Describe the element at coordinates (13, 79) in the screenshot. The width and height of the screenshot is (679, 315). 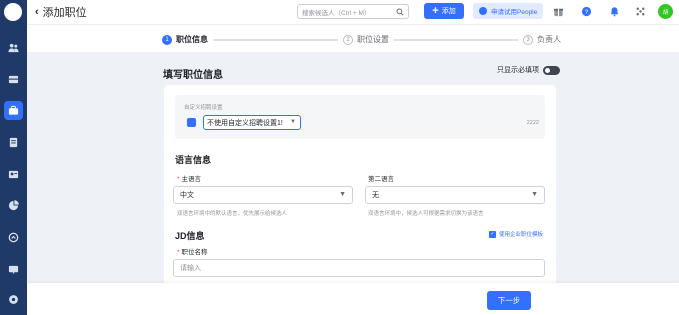
I see `inbox-nav-icon` at that location.